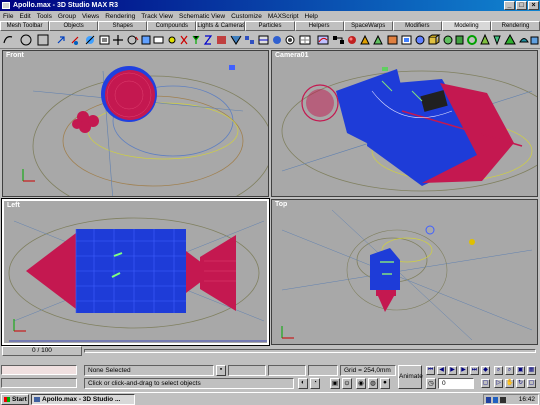 The height and width of the screenshot is (405, 540). I want to click on pan-icon: ✋, so click(509, 383).